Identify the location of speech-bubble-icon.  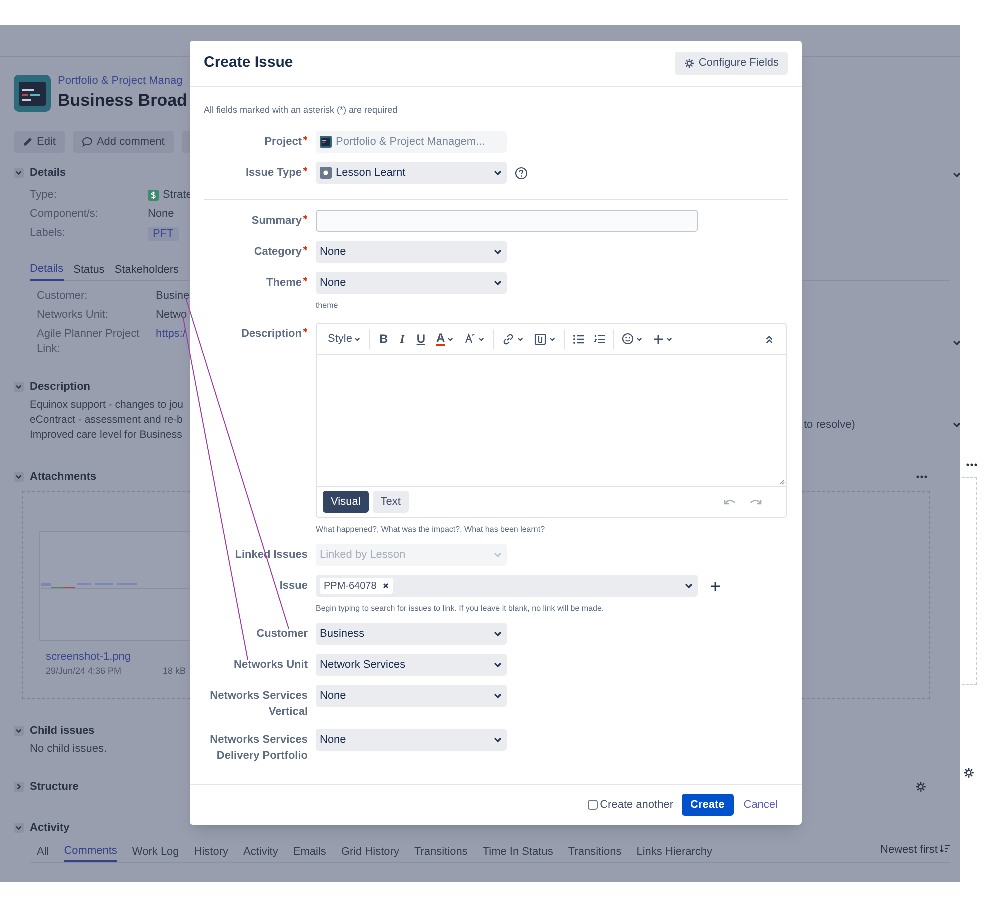
(87, 142).